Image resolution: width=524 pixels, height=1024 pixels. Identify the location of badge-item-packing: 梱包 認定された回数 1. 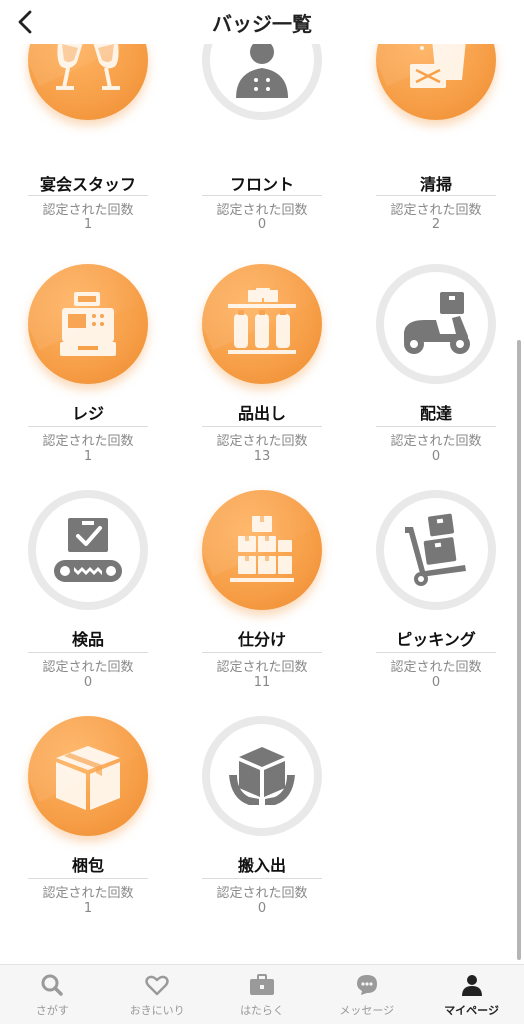
(88, 829).